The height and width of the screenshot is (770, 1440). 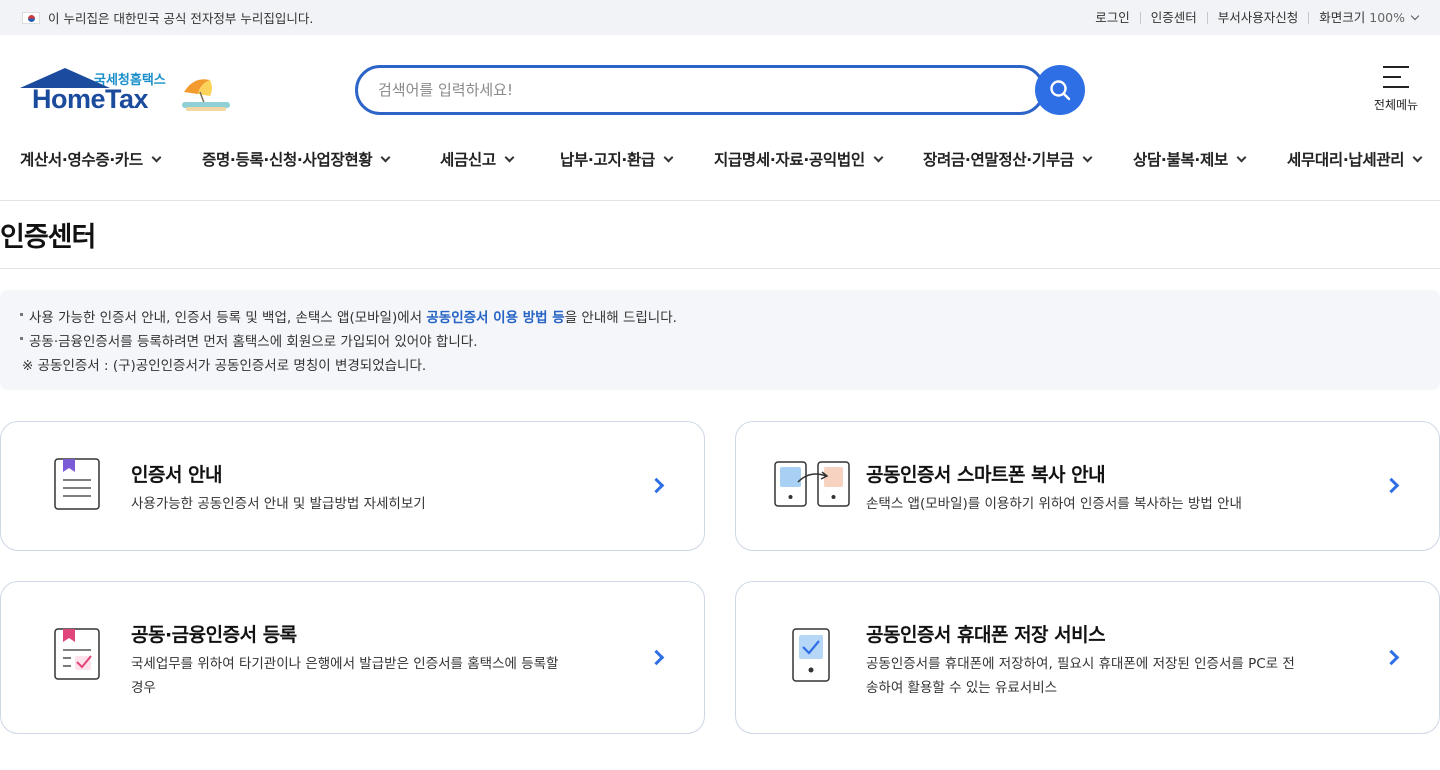 I want to click on nav-label: 계산서·영수증·카드, so click(x=81, y=160).